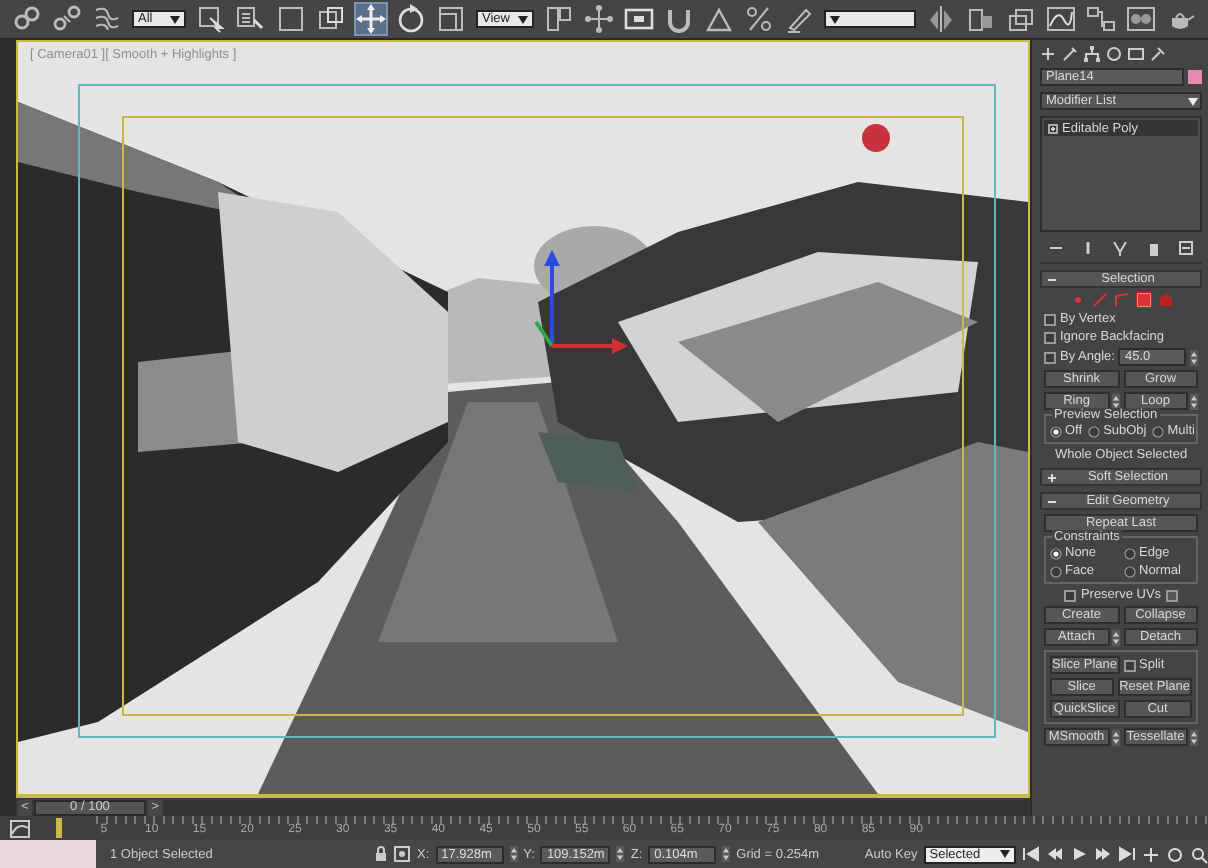  Describe the element at coordinates (941, 19) in the screenshot. I see `mirror-icon` at that location.